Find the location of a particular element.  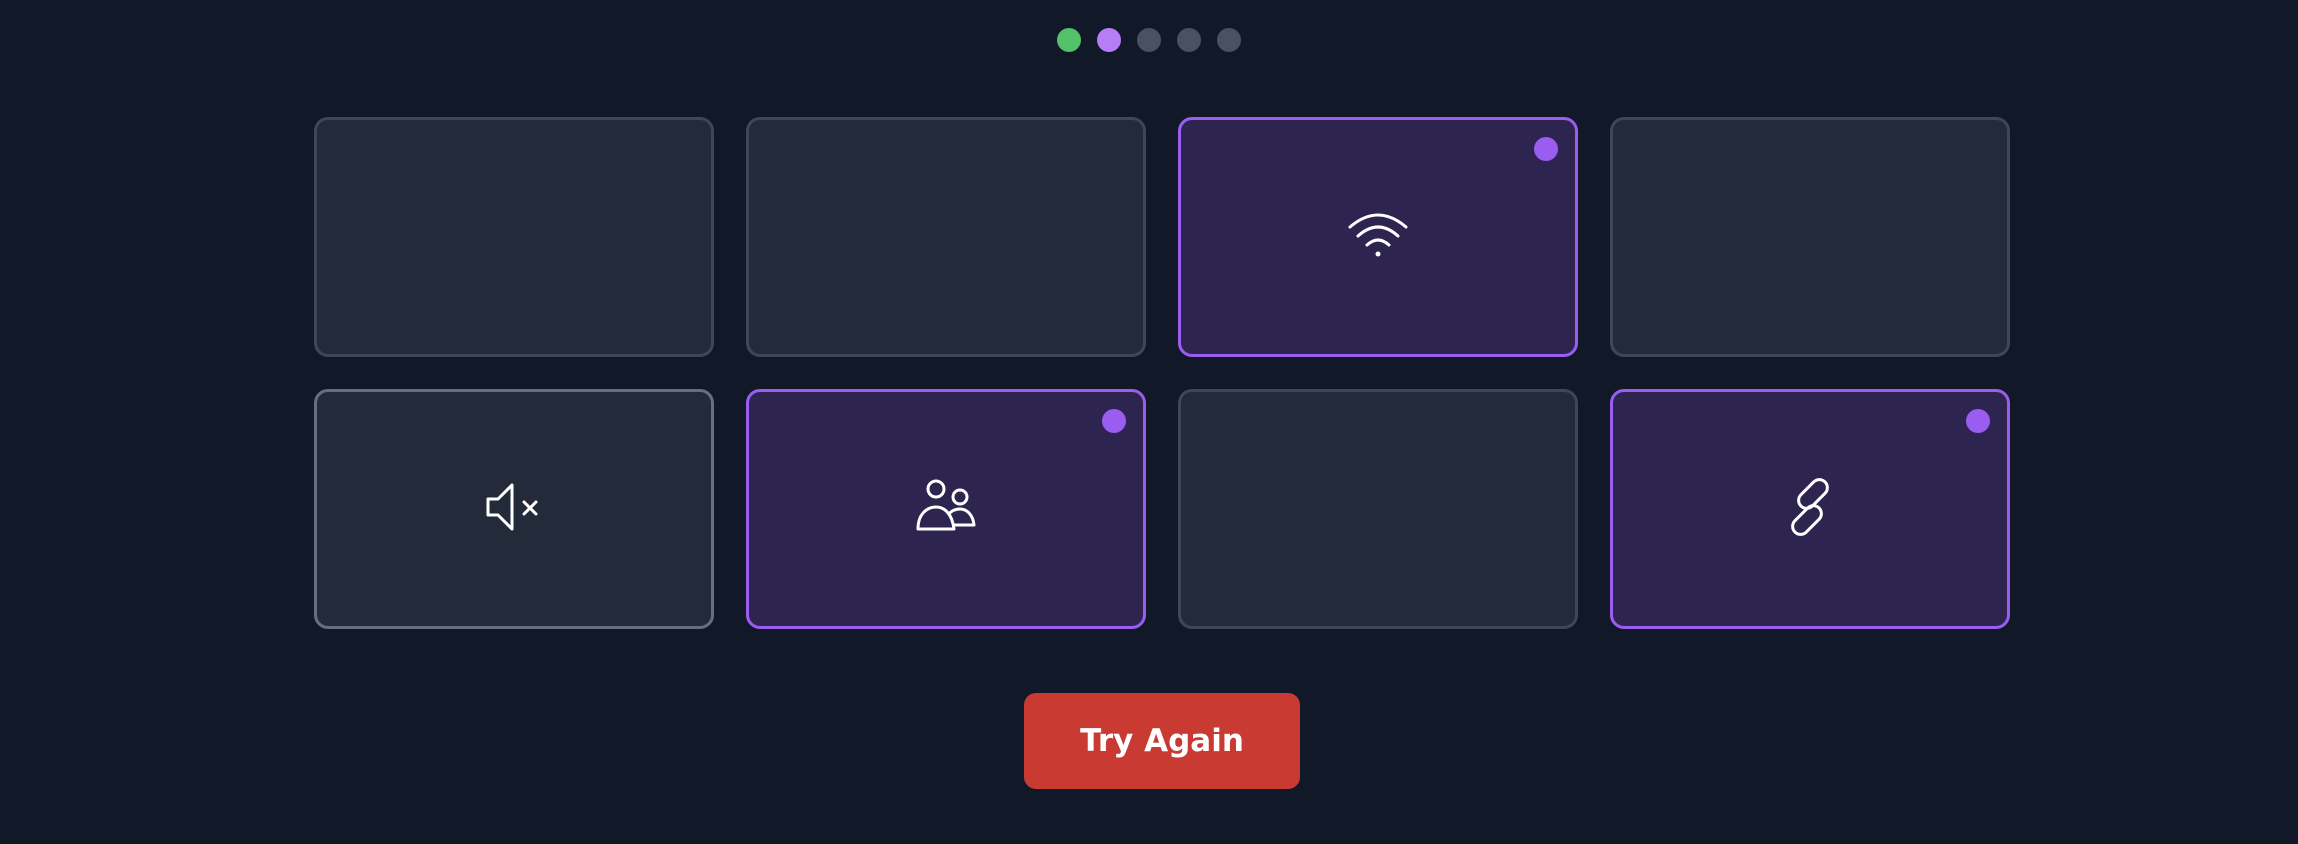

wifi-icon is located at coordinates (1378, 237).